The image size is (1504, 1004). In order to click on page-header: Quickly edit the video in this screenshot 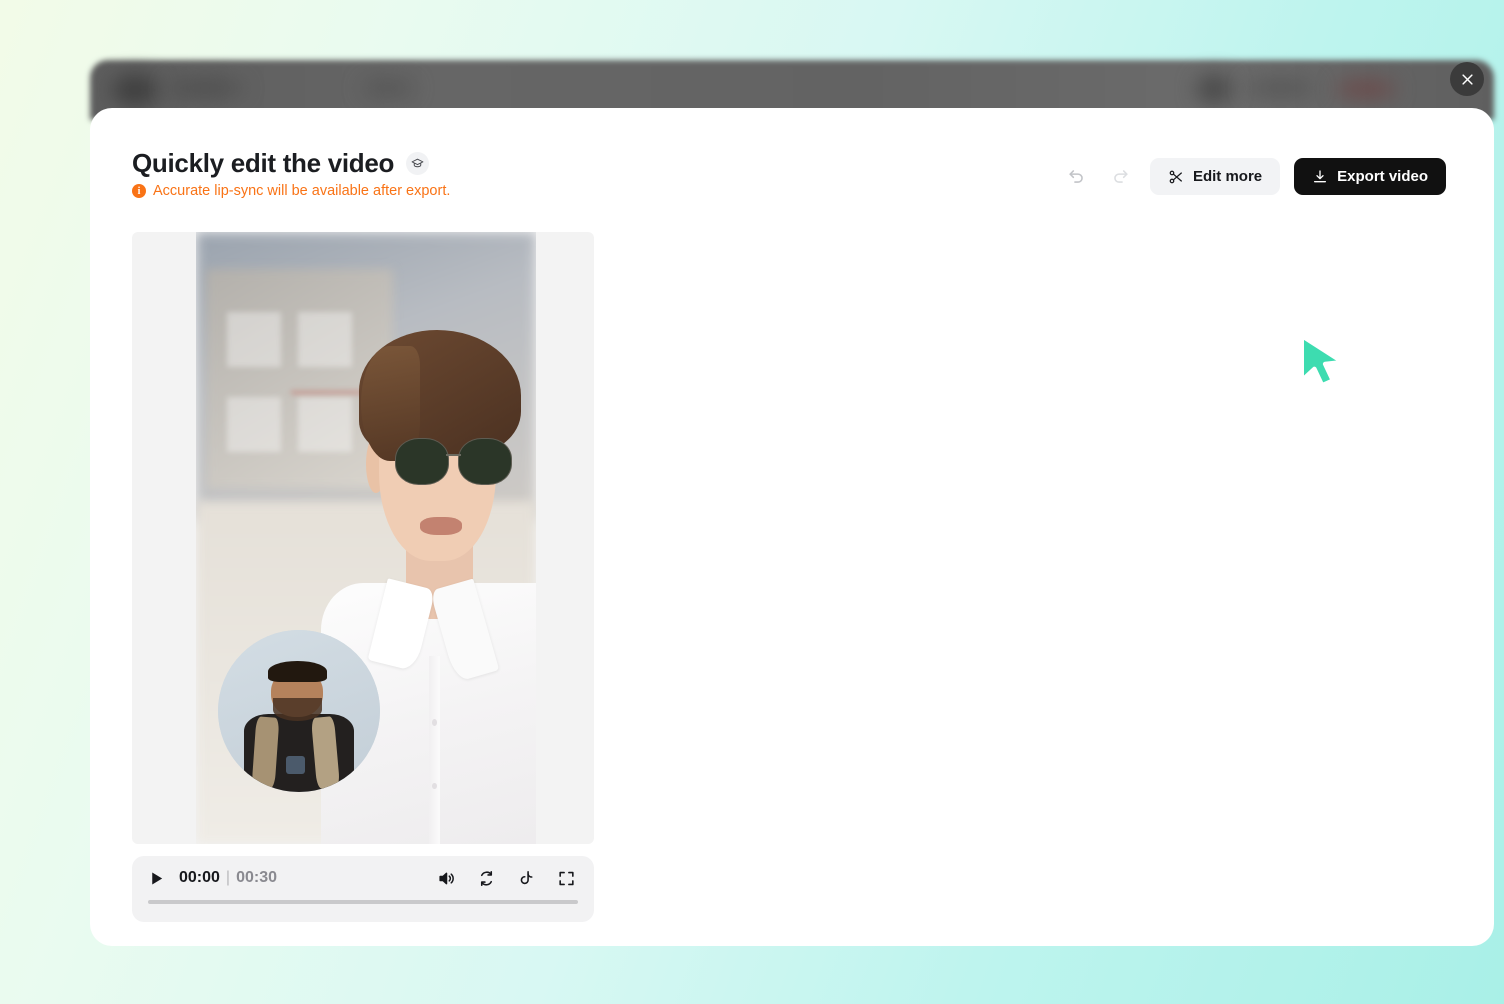, I will do `click(281, 163)`.